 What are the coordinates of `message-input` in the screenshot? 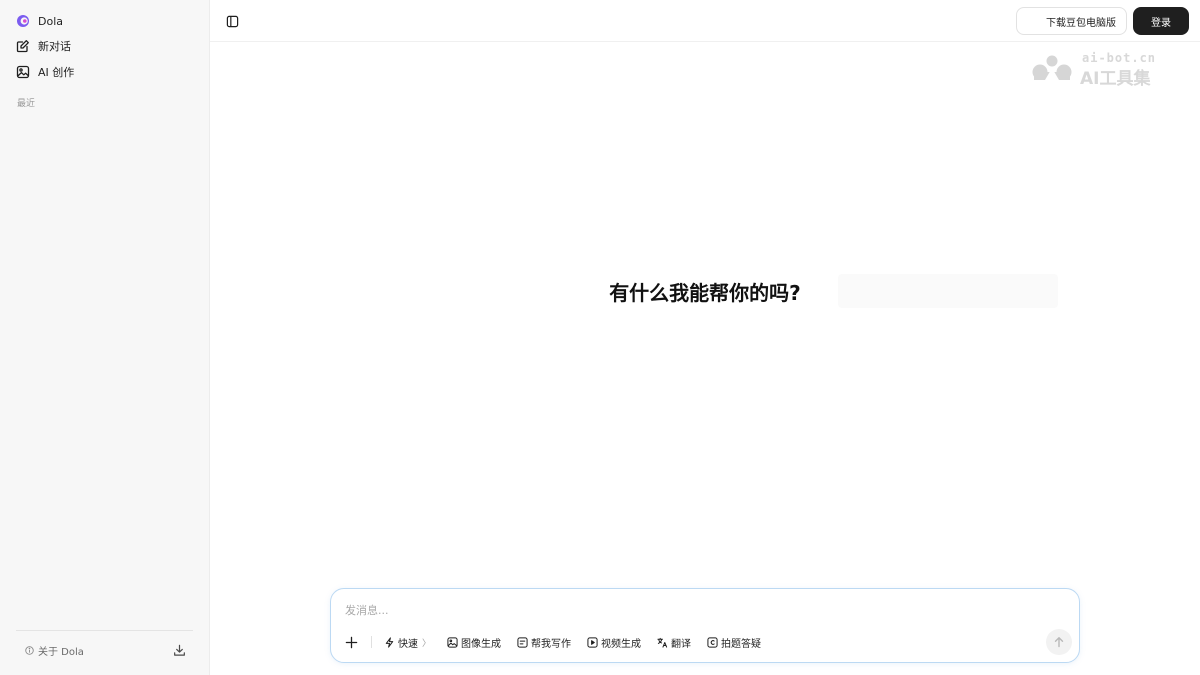 It's located at (645, 610).